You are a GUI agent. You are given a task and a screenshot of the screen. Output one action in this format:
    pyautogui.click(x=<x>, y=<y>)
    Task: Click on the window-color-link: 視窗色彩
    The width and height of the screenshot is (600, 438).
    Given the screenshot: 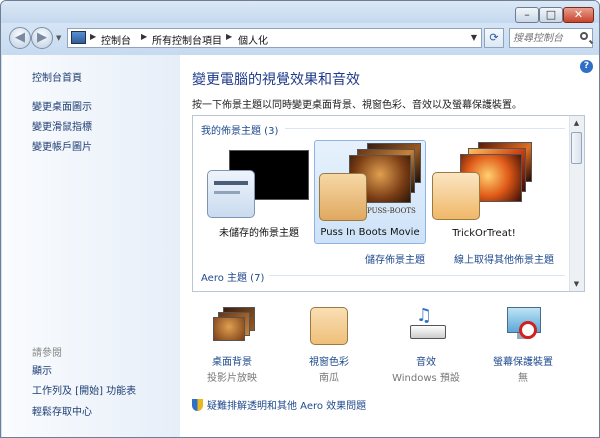 What is the action you would take?
    pyautogui.click(x=329, y=360)
    